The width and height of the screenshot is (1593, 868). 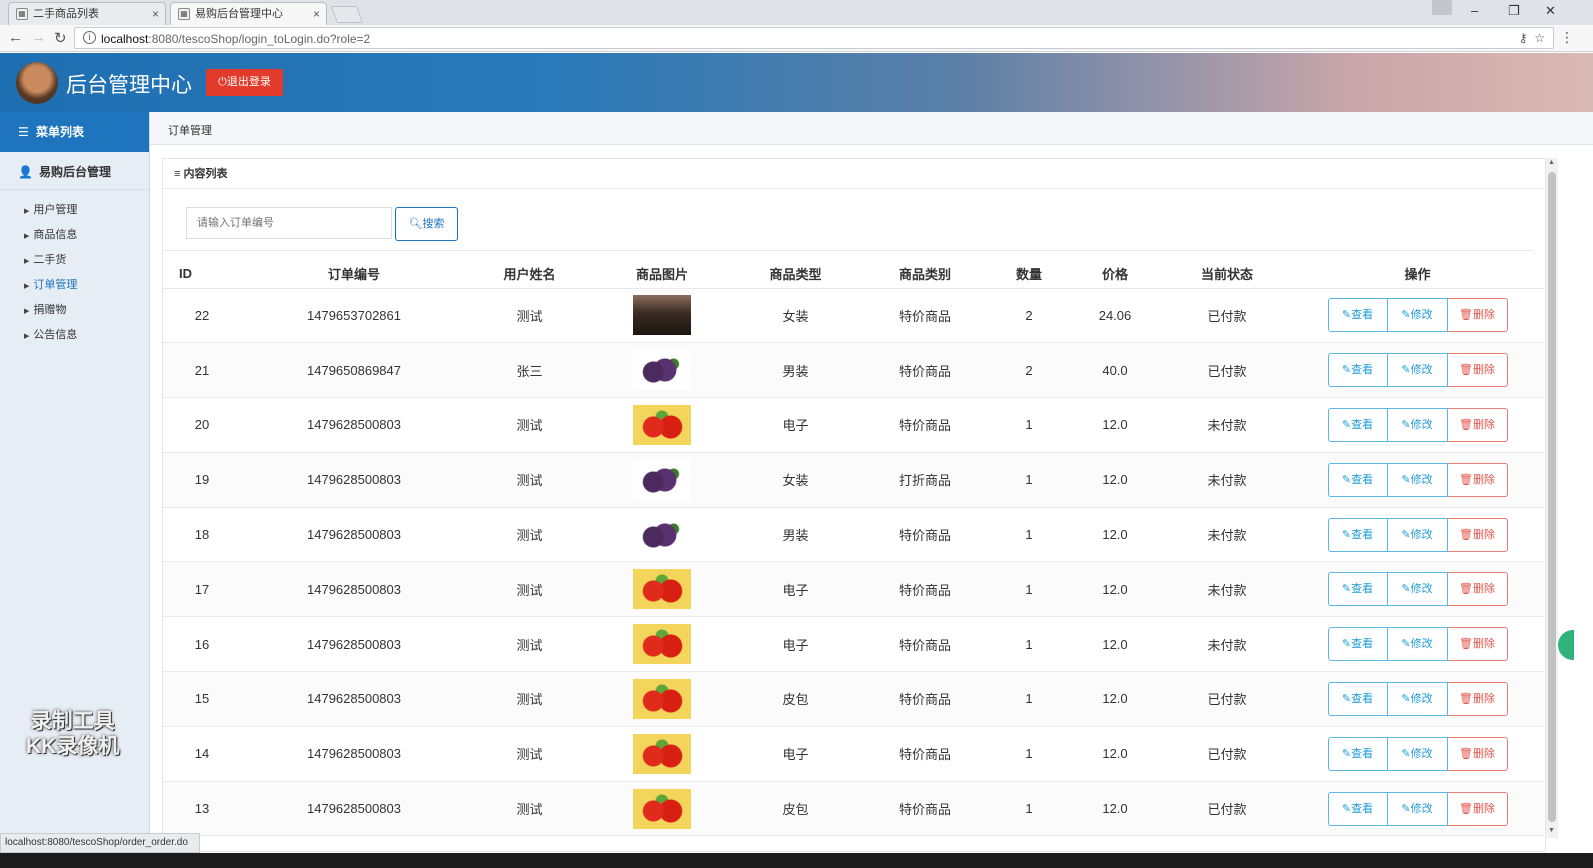 What do you see at coordinates (925, 274) in the screenshot?
I see `column-header-category: 商品类别` at bounding box center [925, 274].